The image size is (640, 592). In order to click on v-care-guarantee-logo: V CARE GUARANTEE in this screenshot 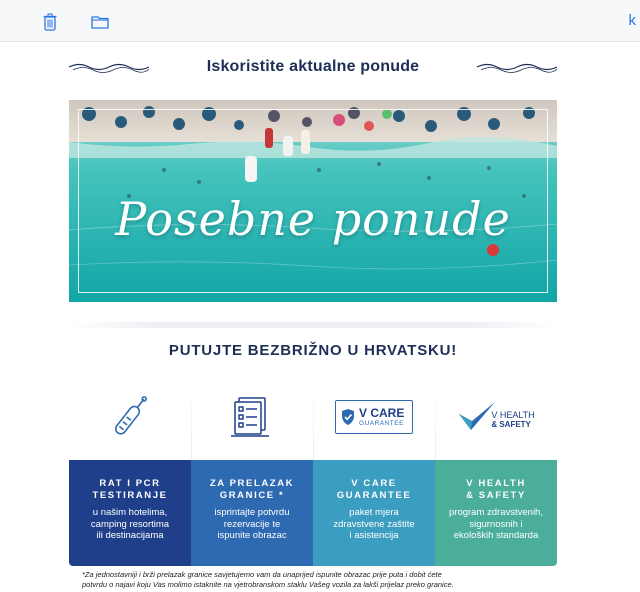, I will do `click(374, 417)`.